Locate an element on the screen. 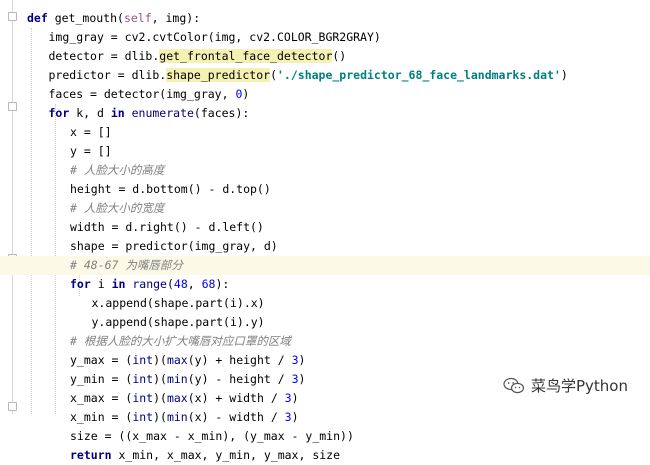 Image resolution: width=650 pixels, height=465 pixels. code-text: y_max = (int)(max(y) + height / 3) is located at coordinates (187, 360).